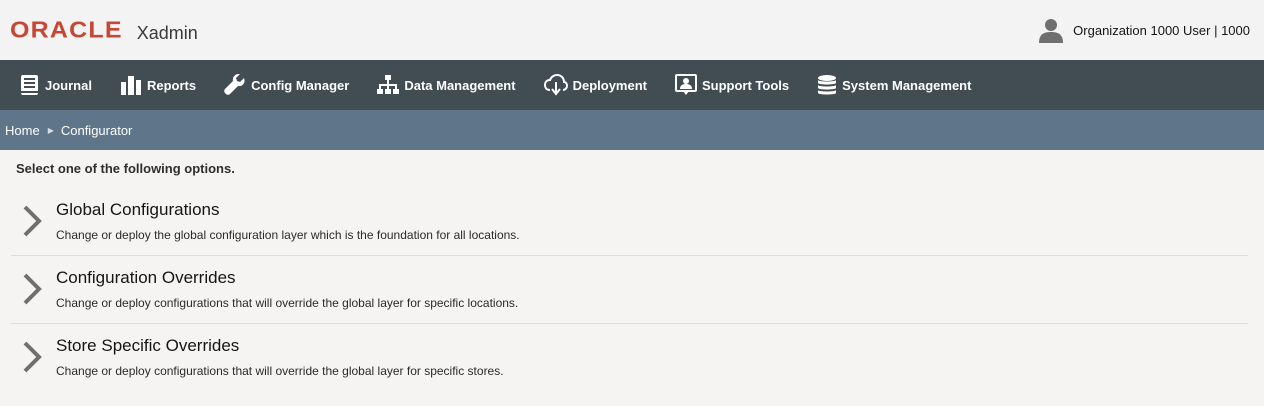 The height and width of the screenshot is (406, 1264). I want to click on brand: ORACLE Xadmin, so click(104, 30).